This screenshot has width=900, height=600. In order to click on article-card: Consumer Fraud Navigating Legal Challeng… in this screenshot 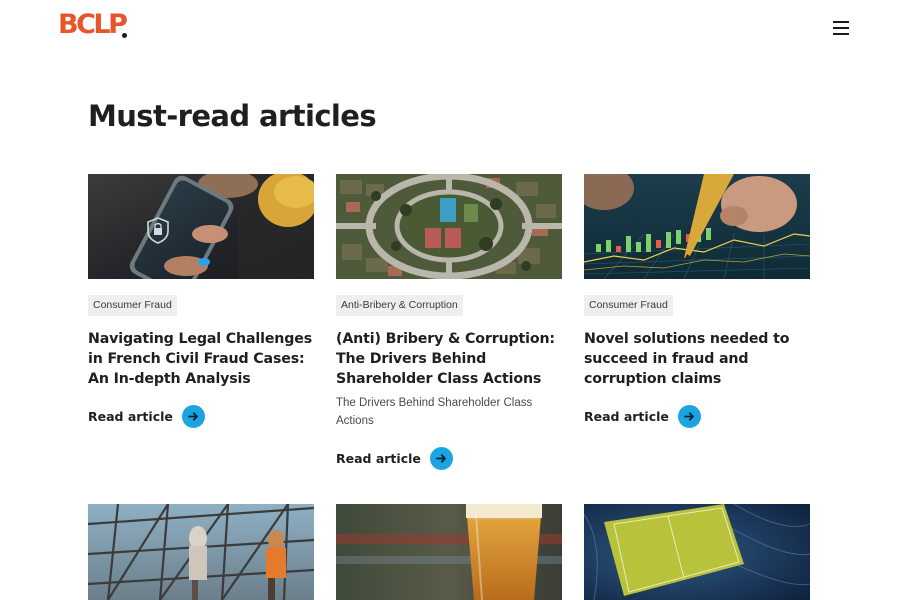, I will do `click(201, 301)`.